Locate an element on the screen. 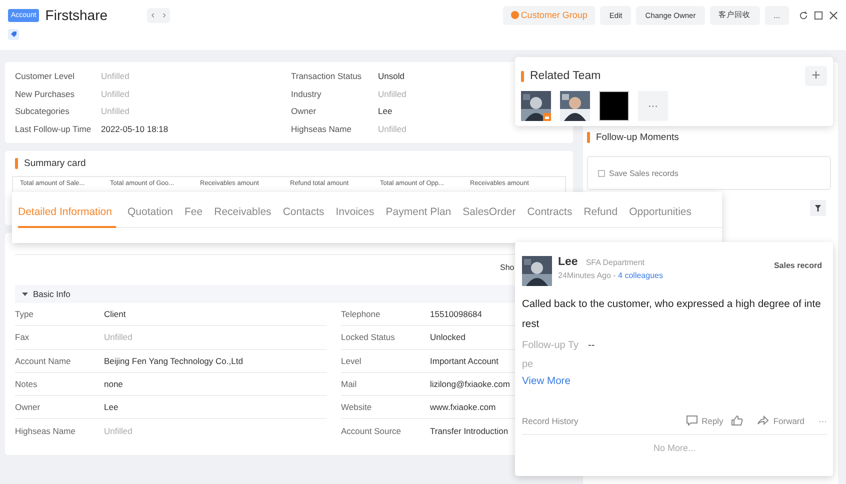 Image resolution: width=846 pixels, height=484 pixels. department-label: SFA Department is located at coordinates (615, 262).